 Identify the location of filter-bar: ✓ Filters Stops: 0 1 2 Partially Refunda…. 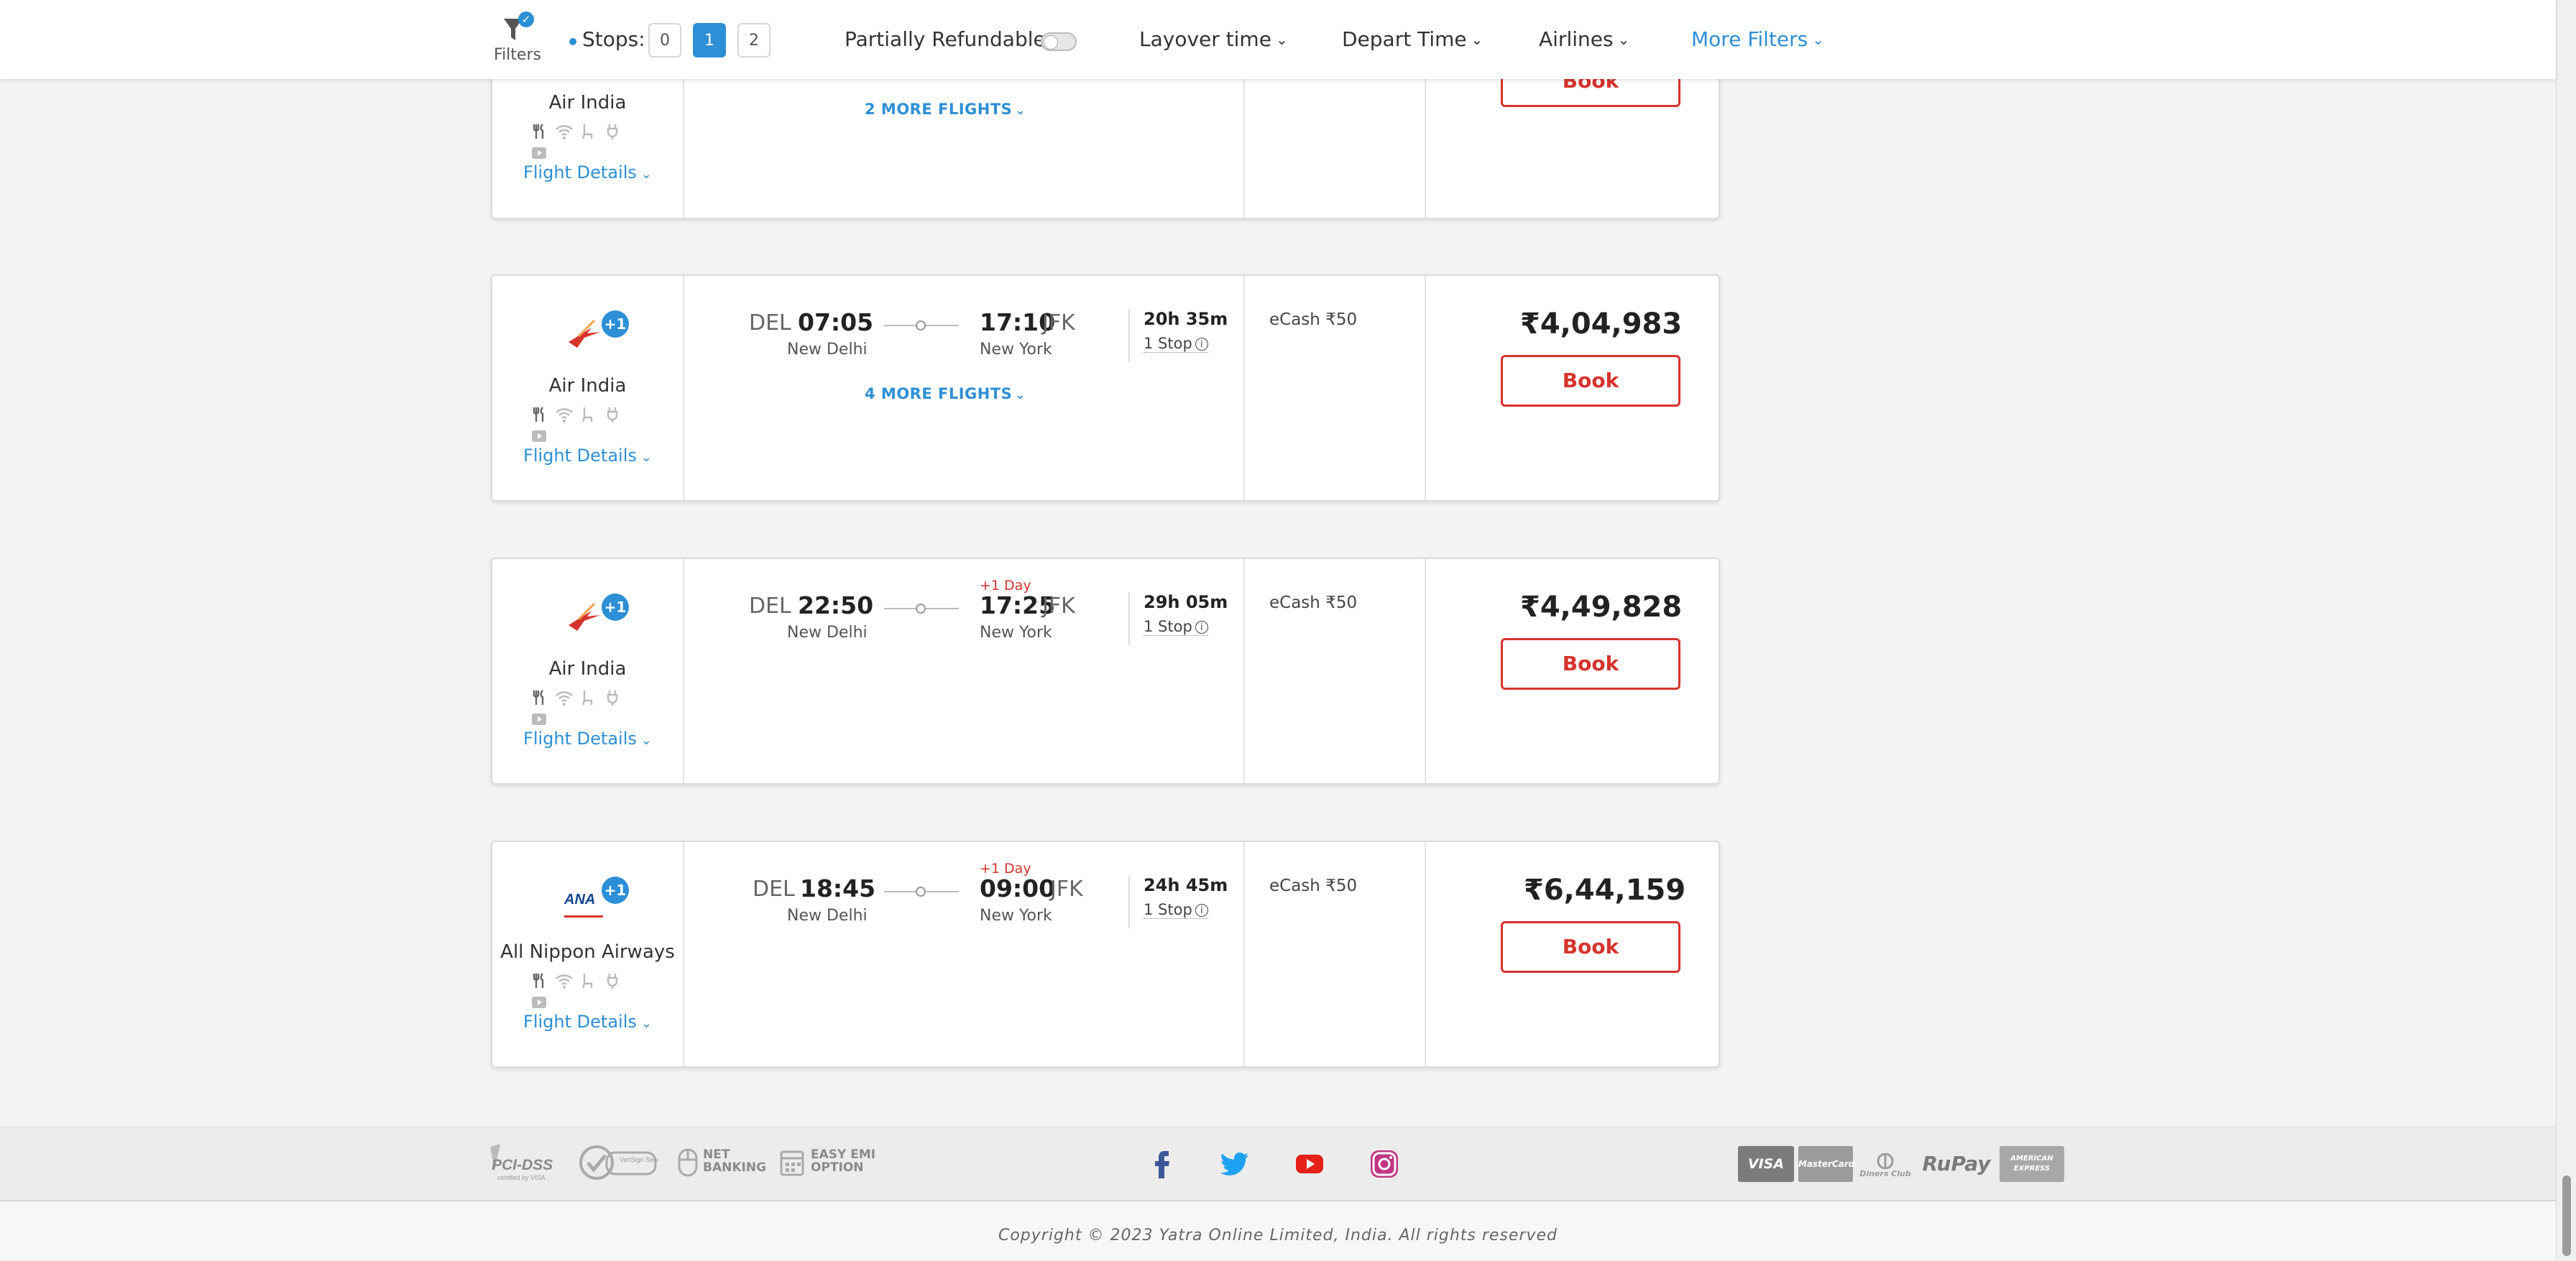
(1278, 39).